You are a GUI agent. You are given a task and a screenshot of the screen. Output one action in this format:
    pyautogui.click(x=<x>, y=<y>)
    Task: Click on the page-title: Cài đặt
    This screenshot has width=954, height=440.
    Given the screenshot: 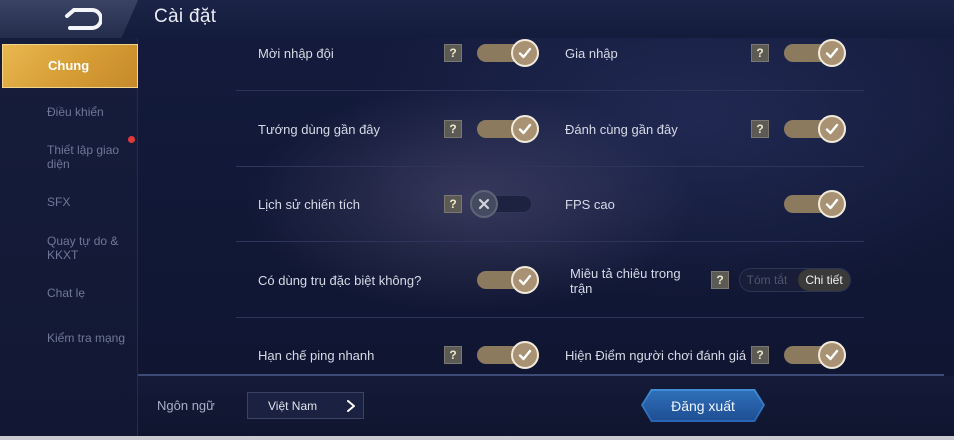 What is the action you would take?
    pyautogui.click(x=185, y=16)
    